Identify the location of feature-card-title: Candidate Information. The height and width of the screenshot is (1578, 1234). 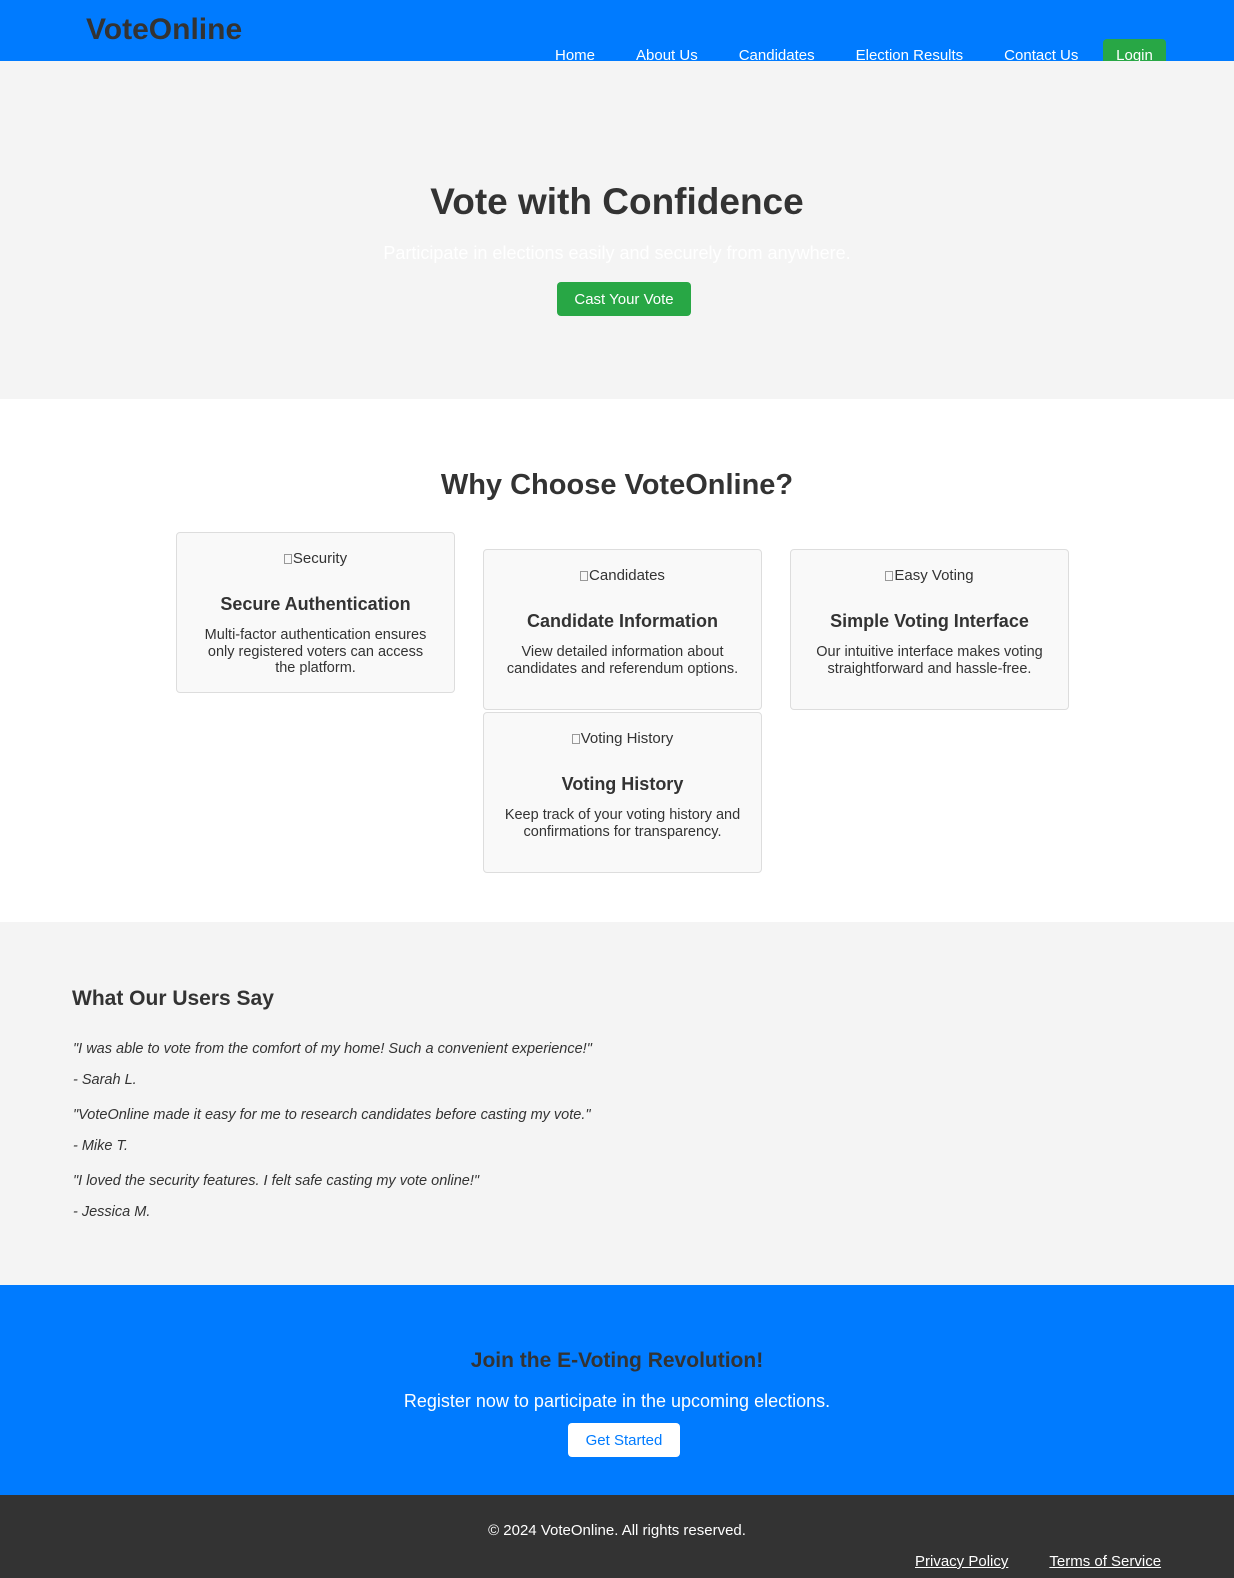
(622, 621).